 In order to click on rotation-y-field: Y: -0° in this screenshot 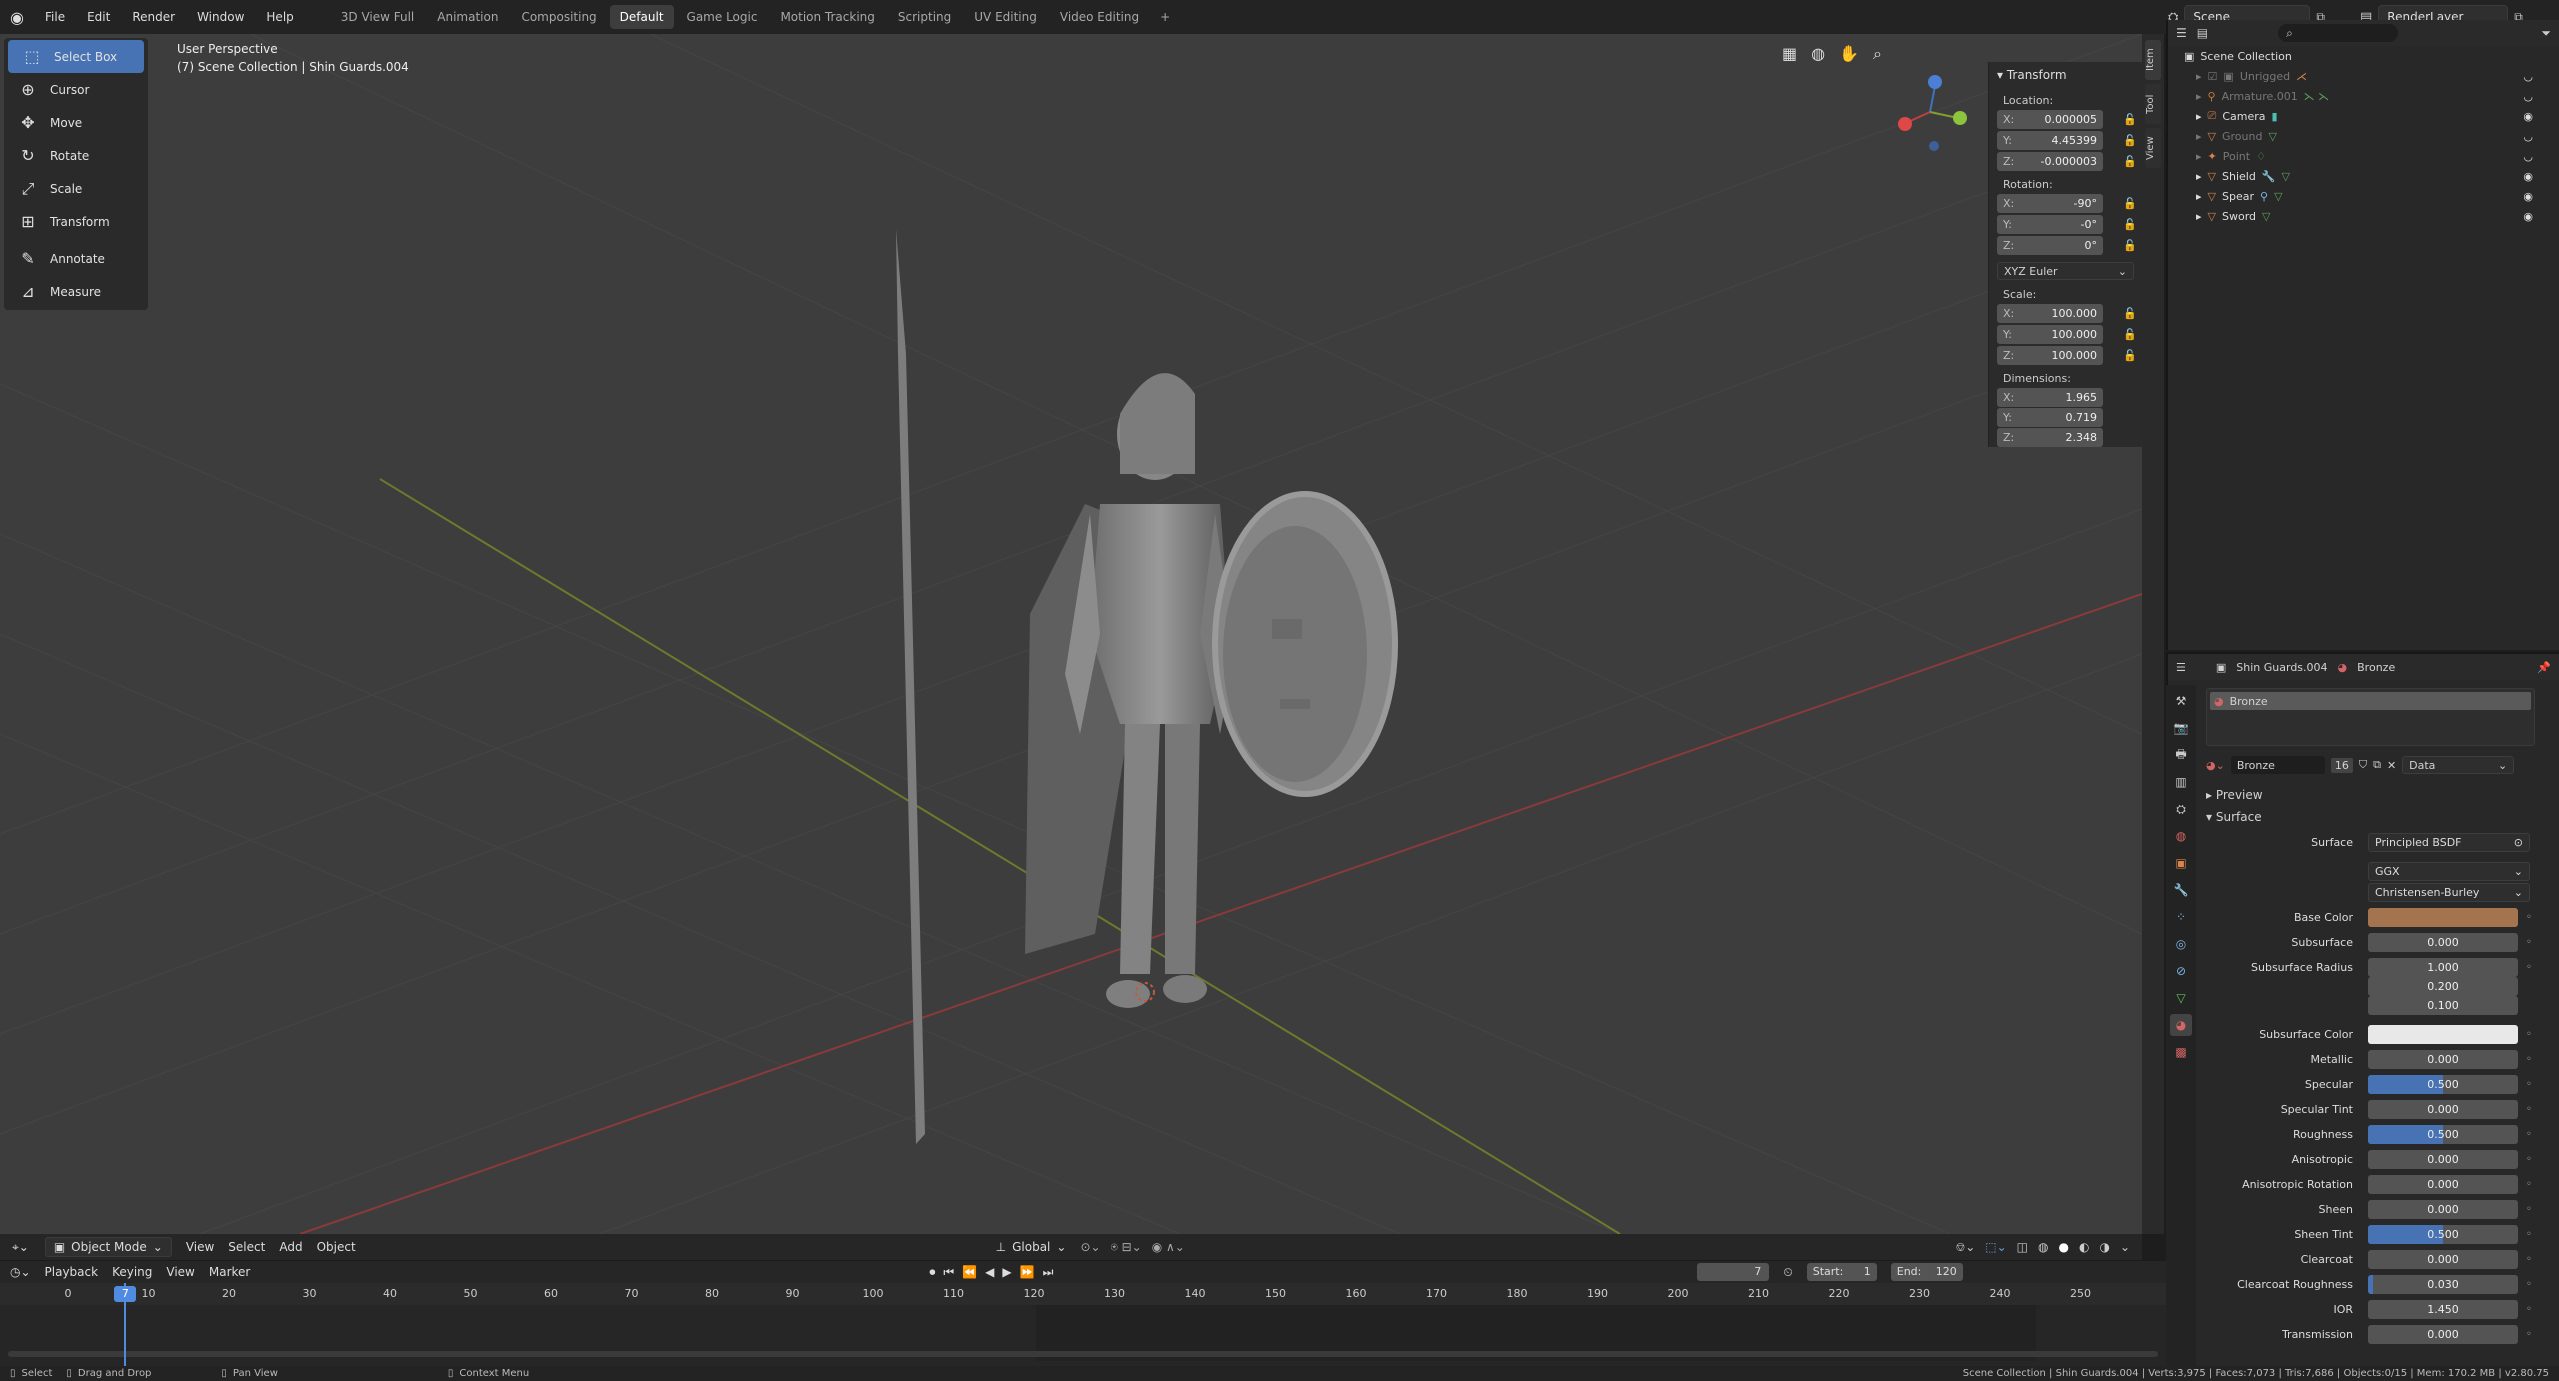, I will do `click(2050, 224)`.